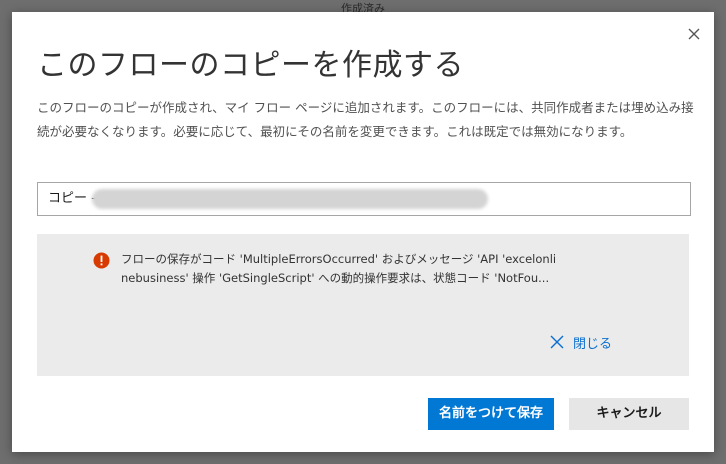 The width and height of the screenshot is (726, 464). Describe the element at coordinates (250, 65) in the screenshot. I see `dialog-title: このフローのコピーを作成する` at that location.